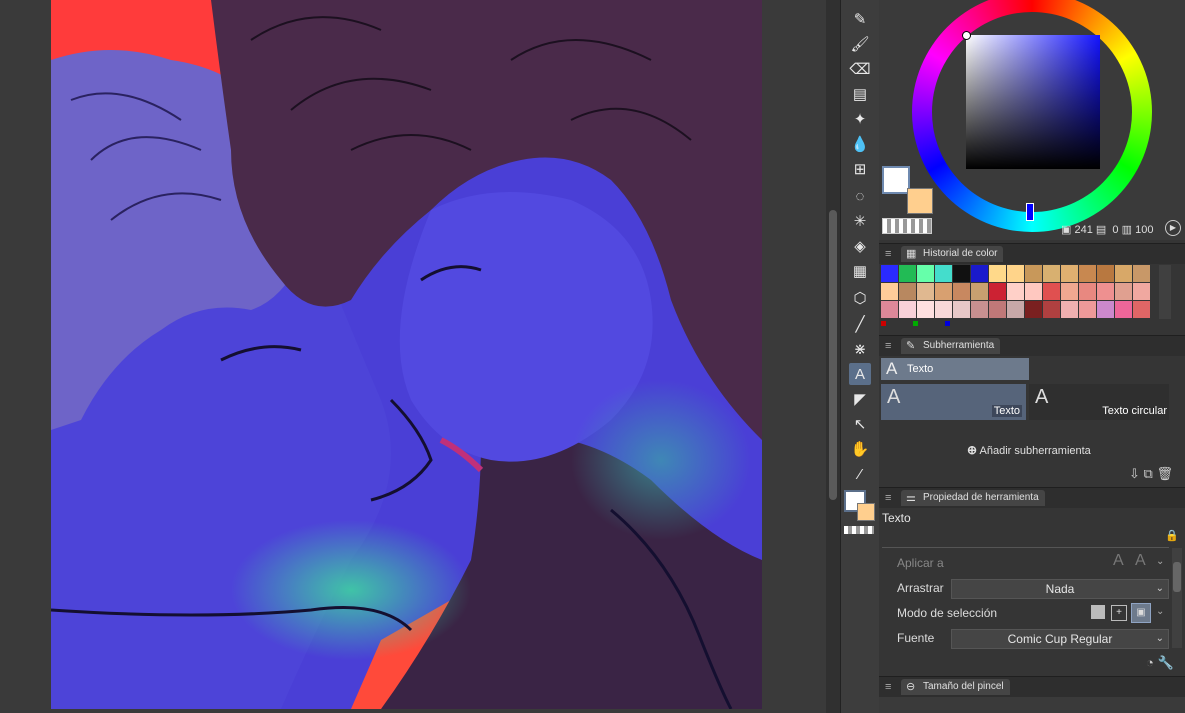  I want to click on wrench-icon: 🔧, so click(1165, 662).